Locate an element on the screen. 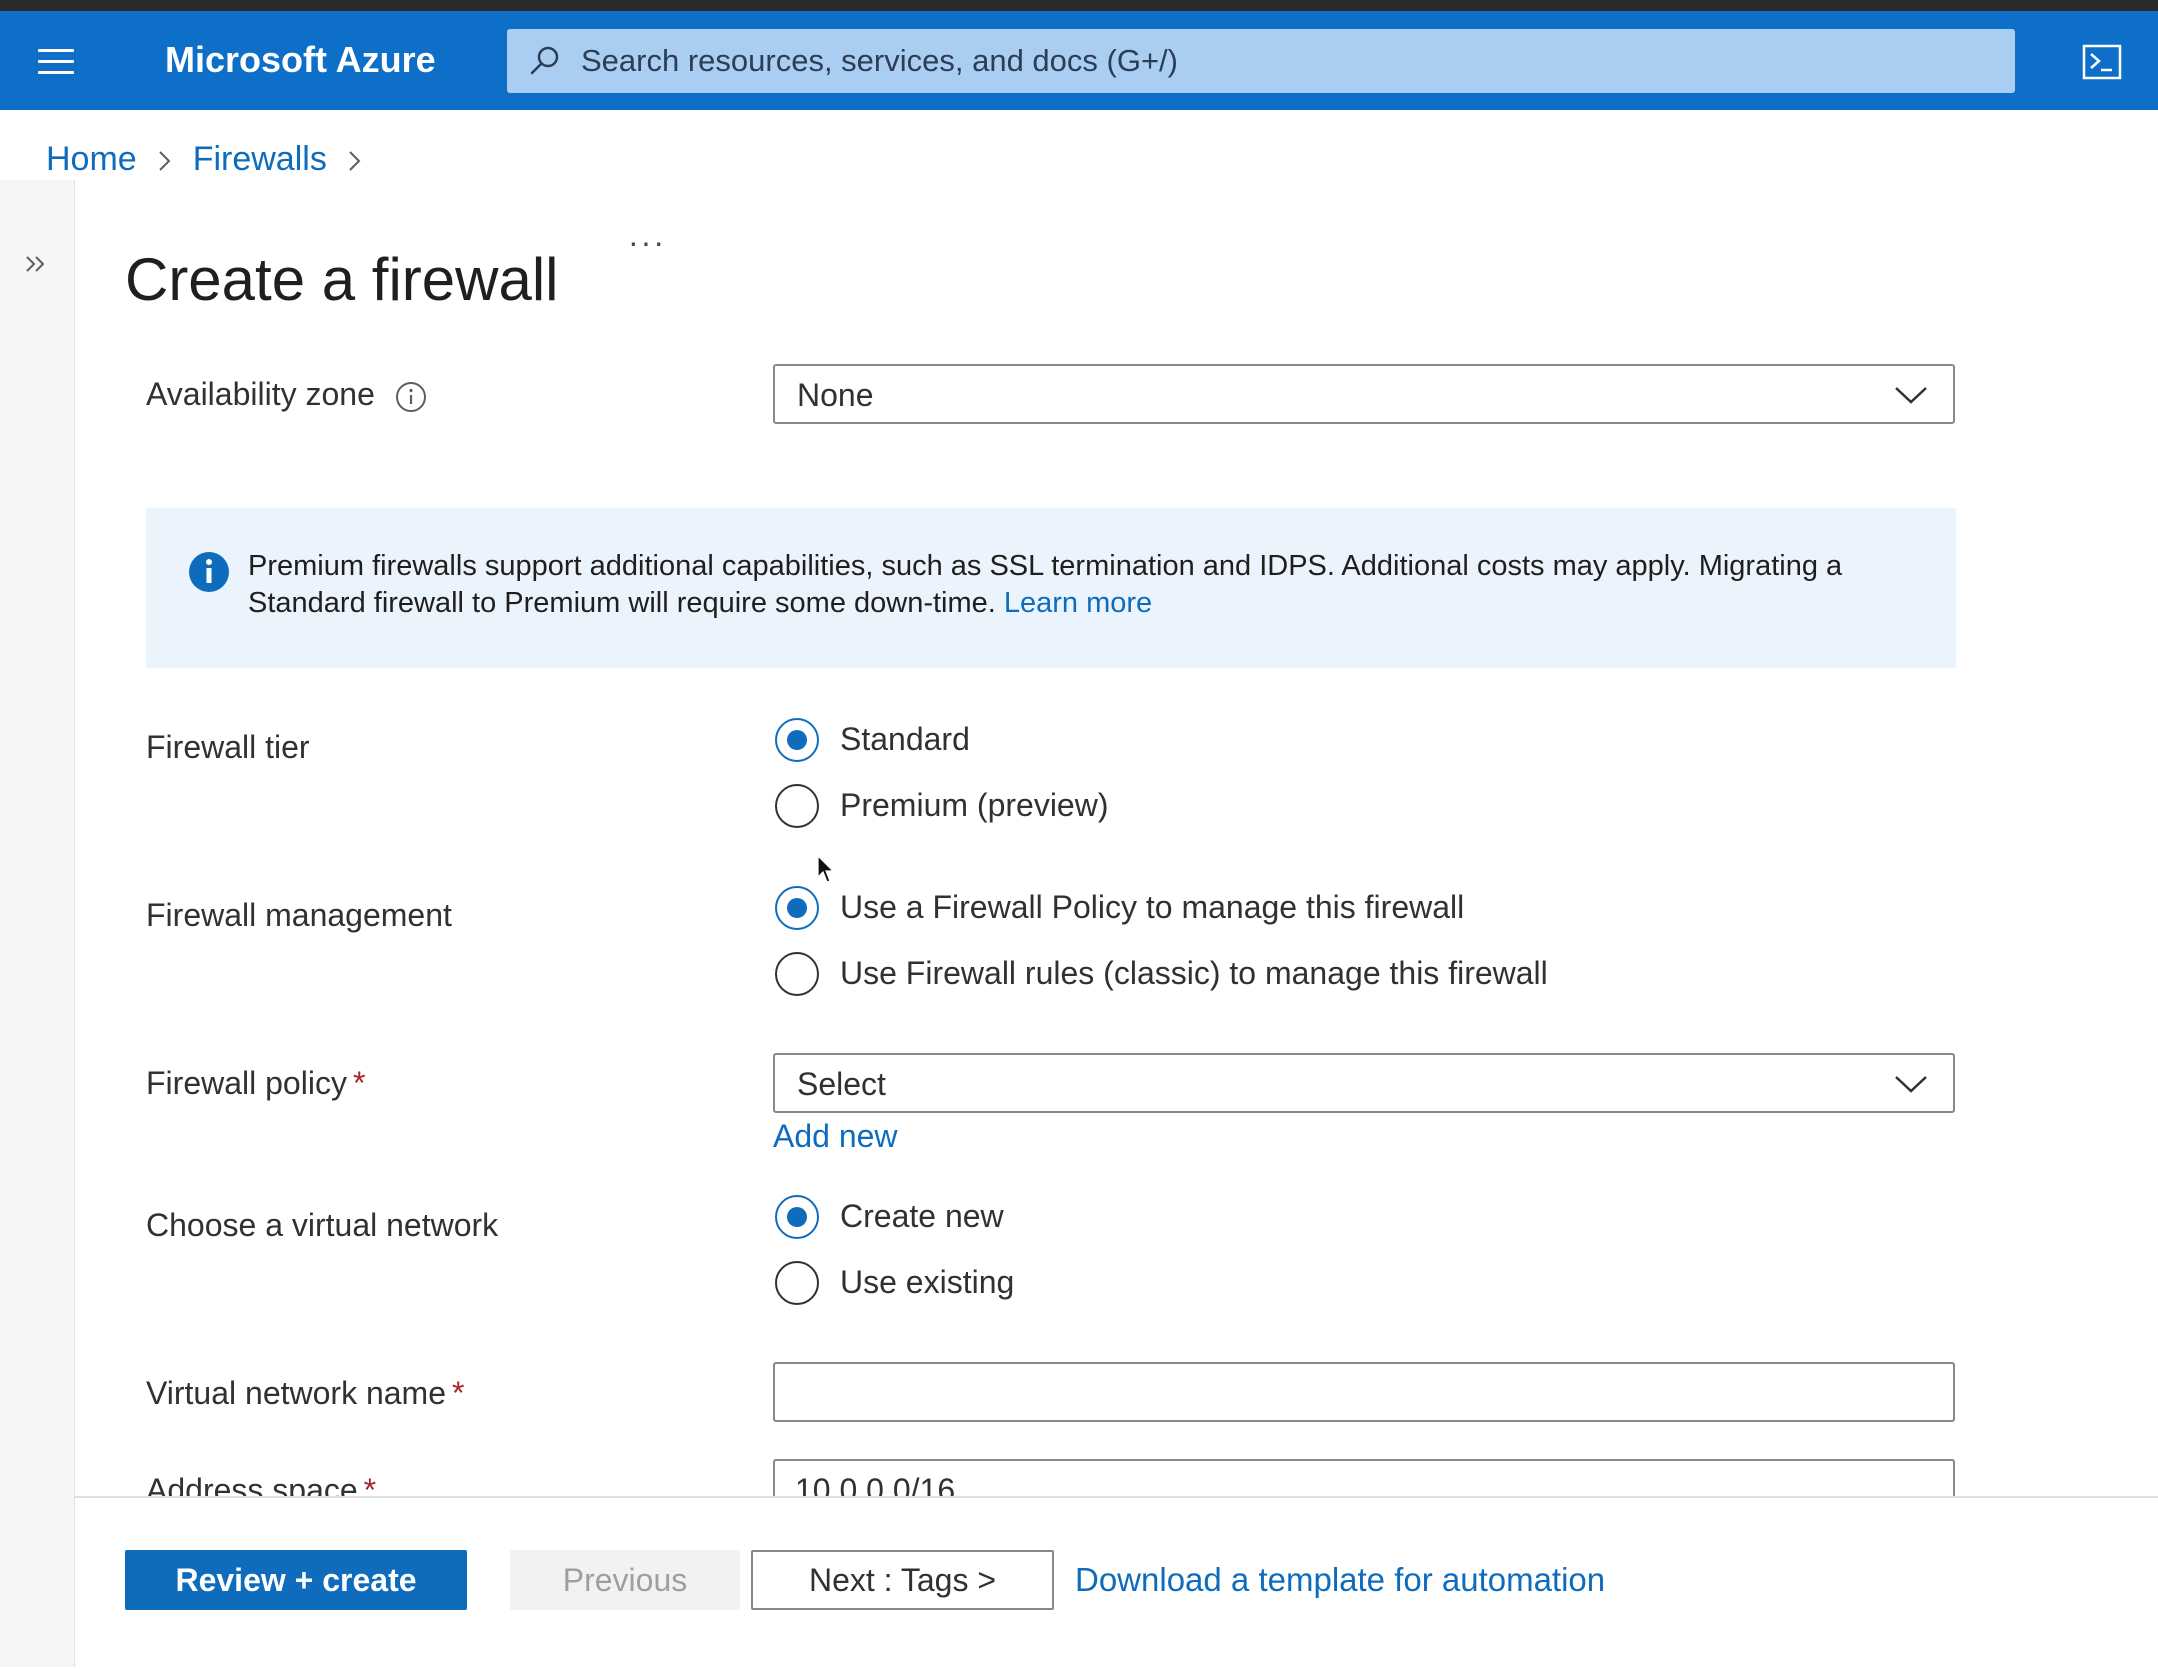 This screenshot has width=2158, height=1669. brand-title: Microsoft Azure is located at coordinates (300, 60).